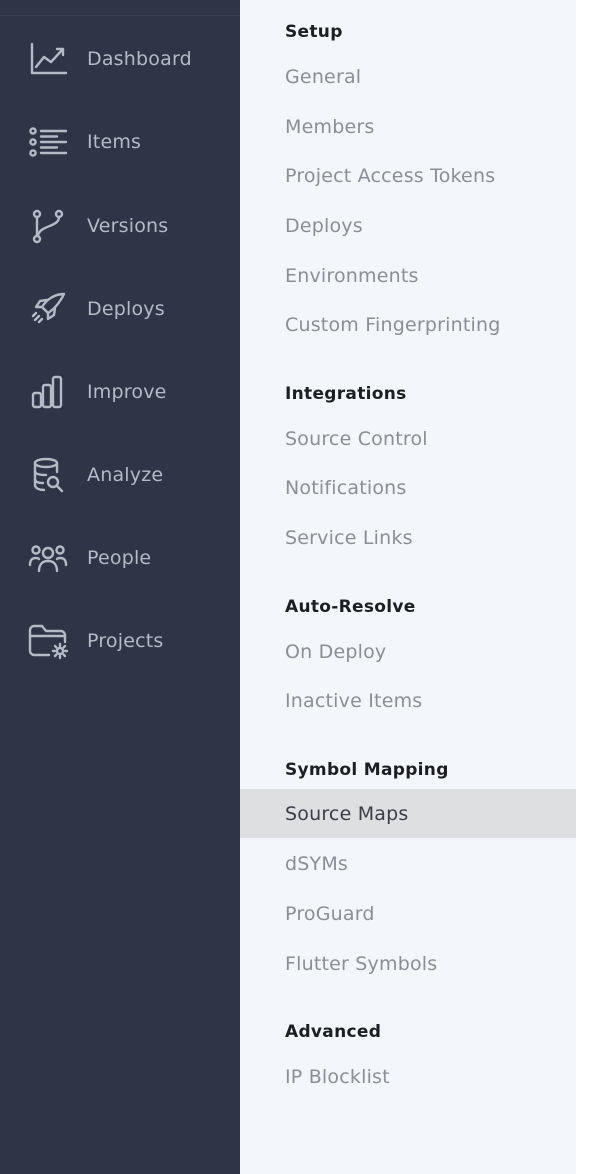 The height and width of the screenshot is (1174, 602). Describe the element at coordinates (336, 652) in the screenshot. I see `subnav-item-label: On Deploy` at that location.